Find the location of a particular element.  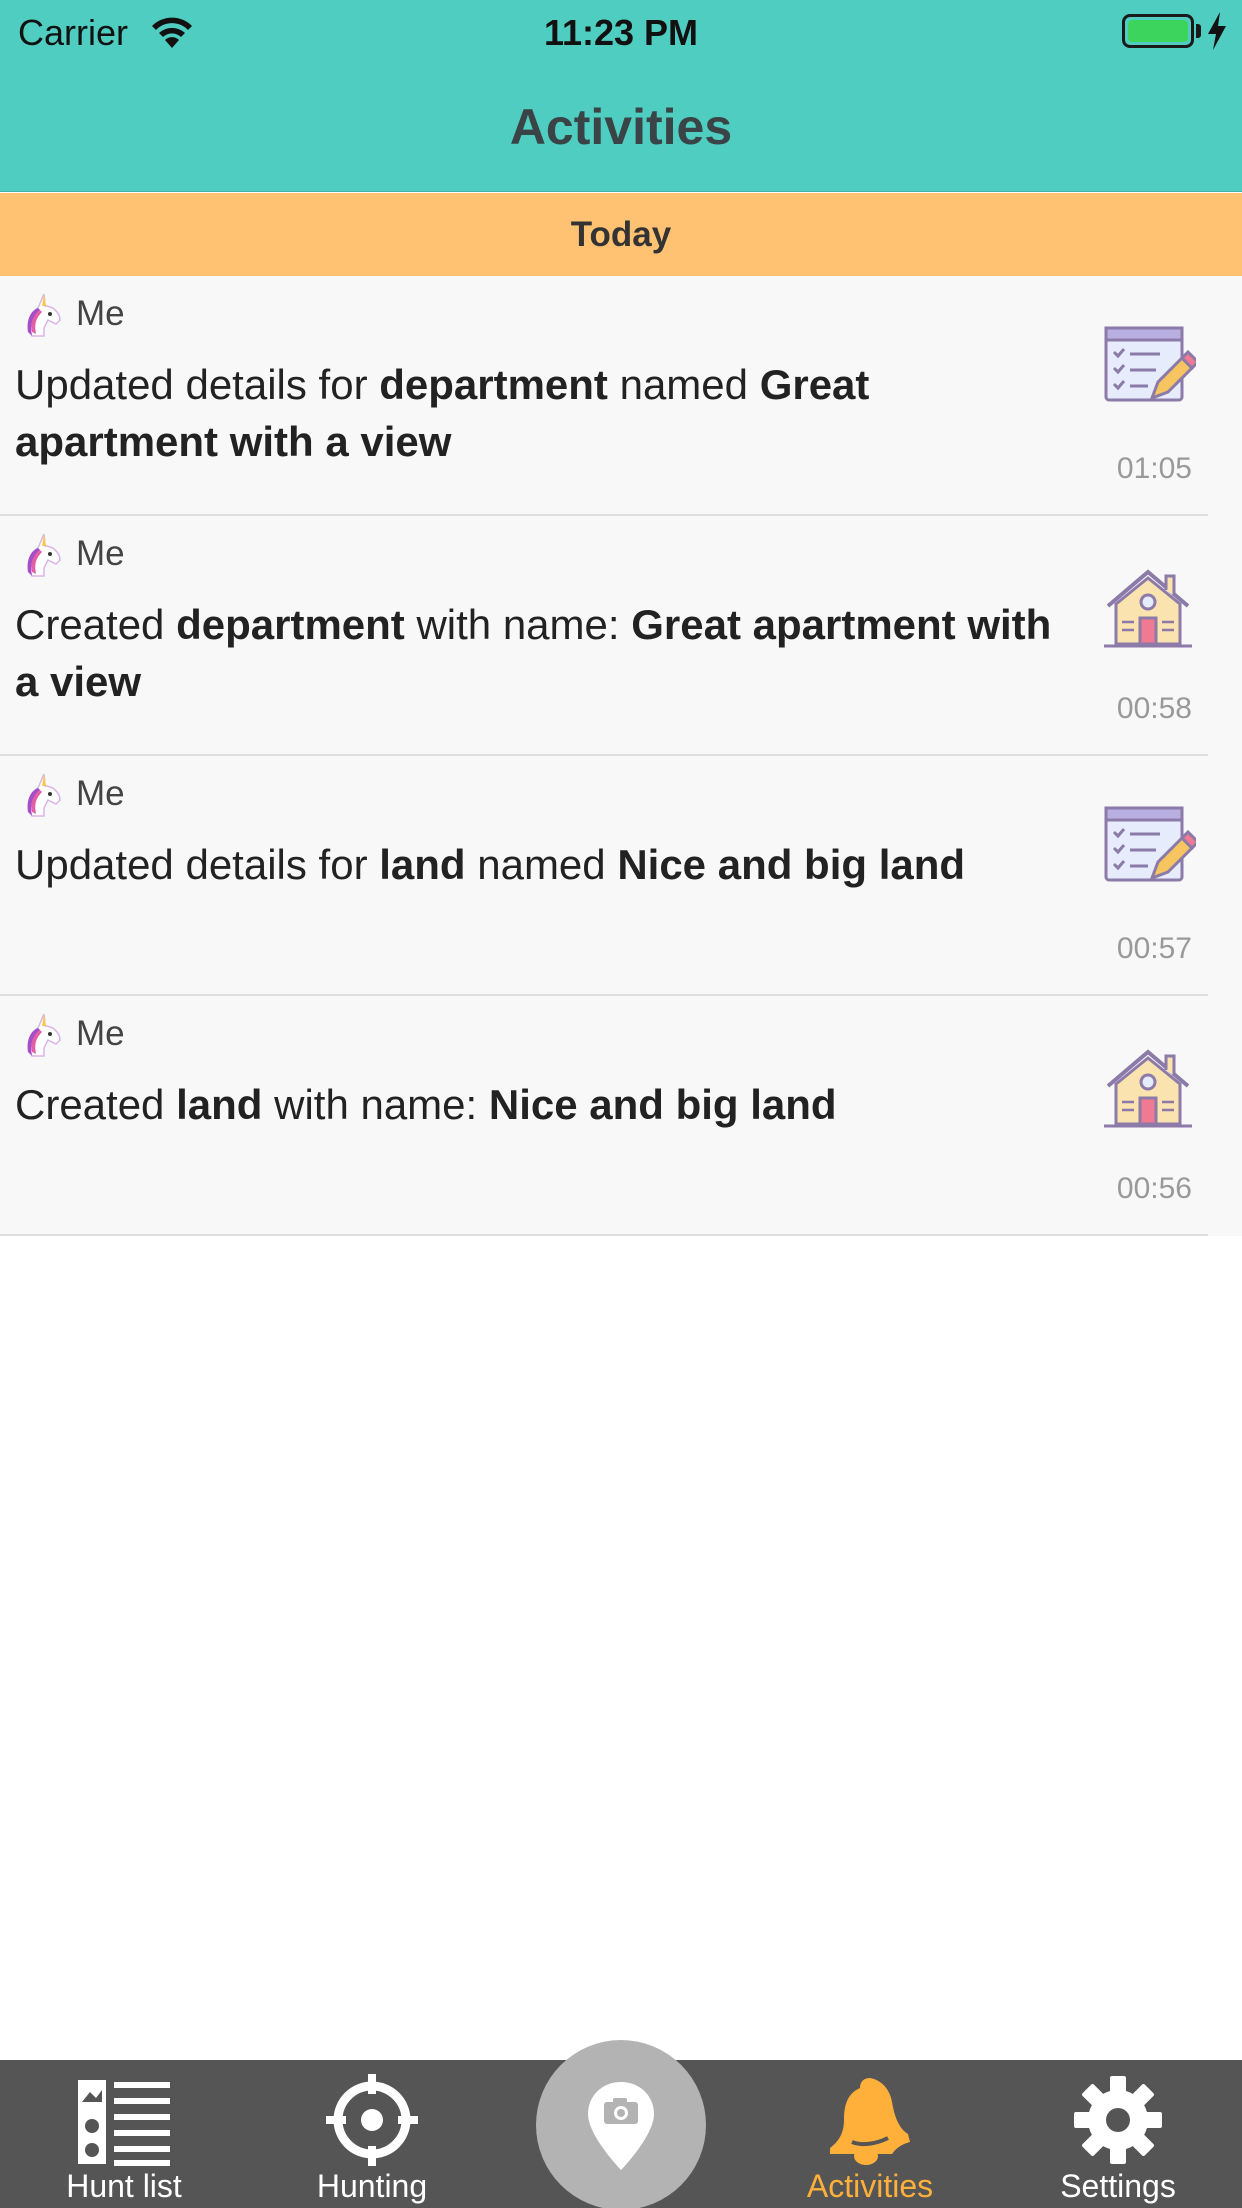

activity-time: 00:56 is located at coordinates (1154, 1188).